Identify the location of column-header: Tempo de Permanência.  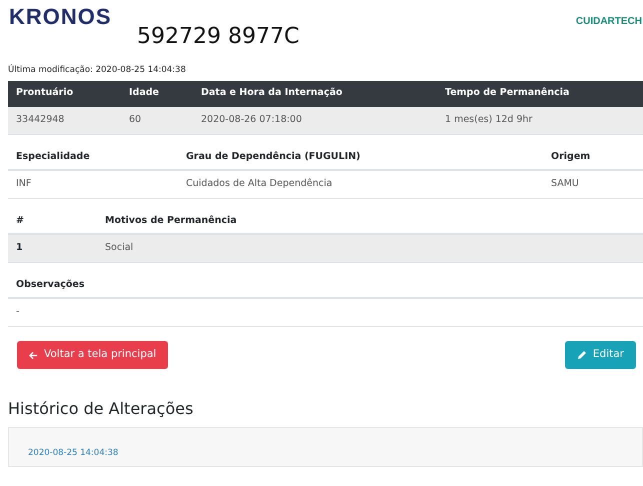
(507, 93).